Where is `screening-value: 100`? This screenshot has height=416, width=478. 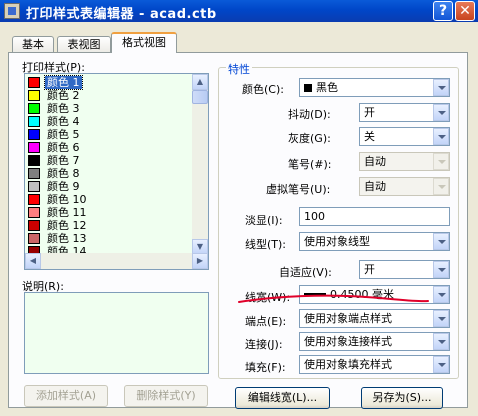 screening-value: 100 is located at coordinates (314, 216).